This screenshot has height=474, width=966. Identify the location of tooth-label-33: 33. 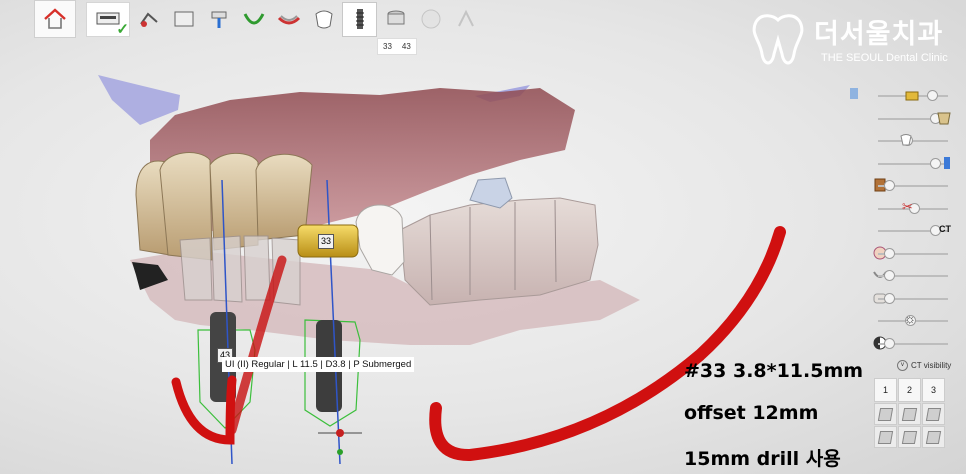
(326, 241).